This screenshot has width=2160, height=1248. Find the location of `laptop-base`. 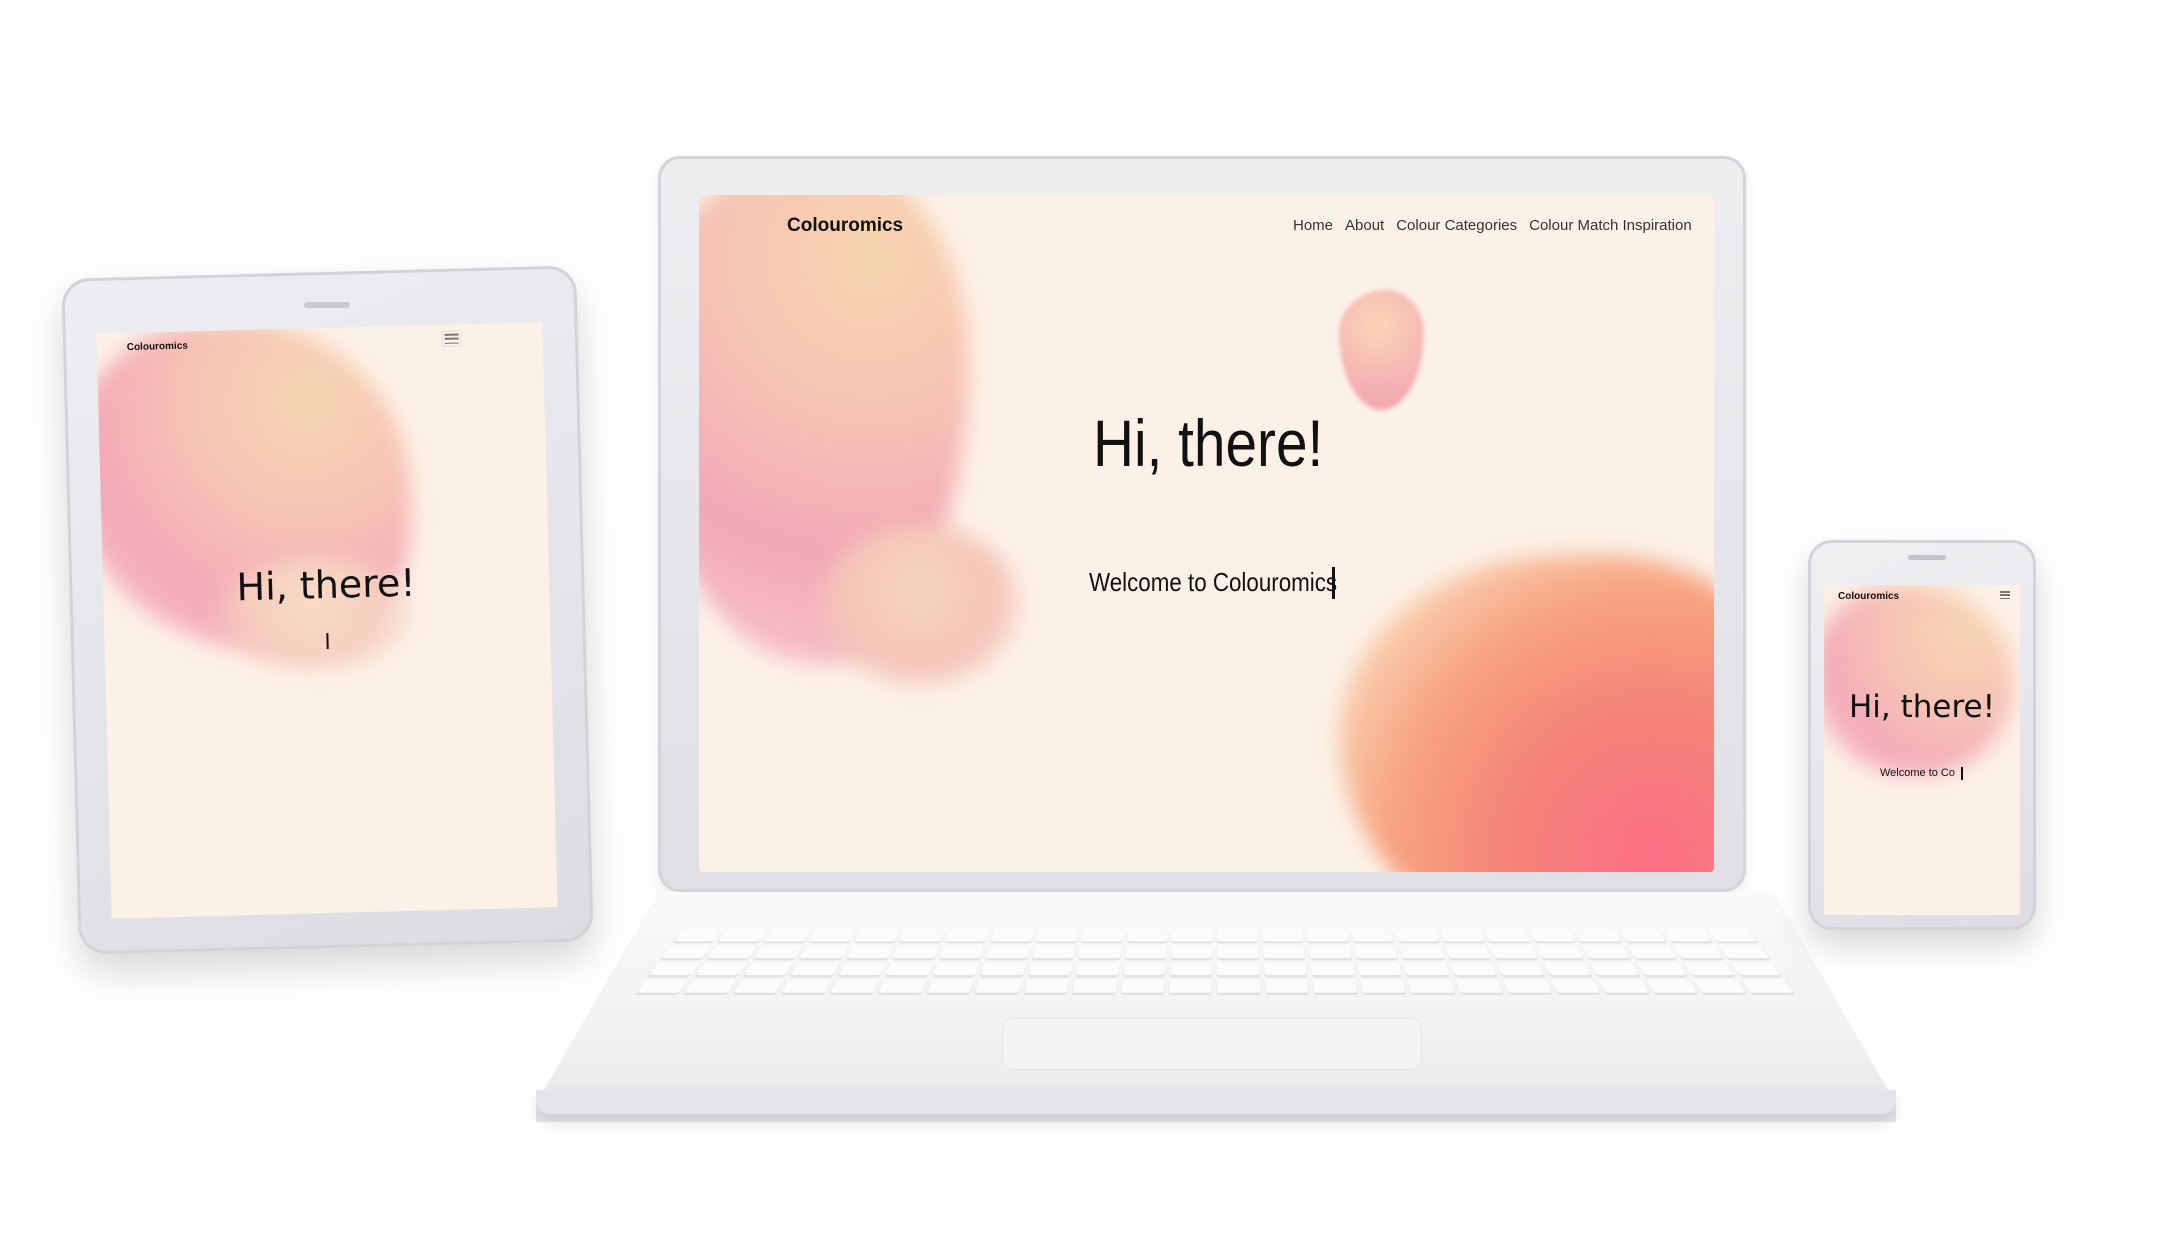

laptop-base is located at coordinates (1216, 1007).